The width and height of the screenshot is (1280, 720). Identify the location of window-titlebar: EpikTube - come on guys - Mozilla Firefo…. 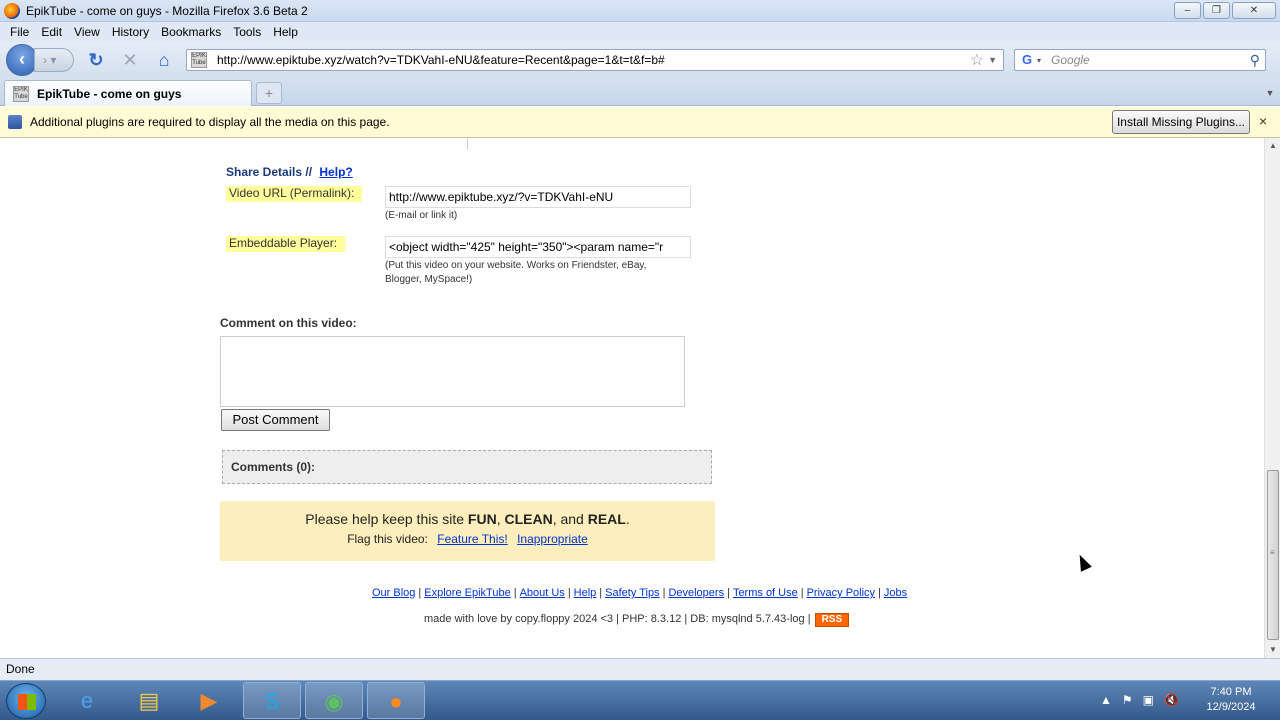
(640, 11).